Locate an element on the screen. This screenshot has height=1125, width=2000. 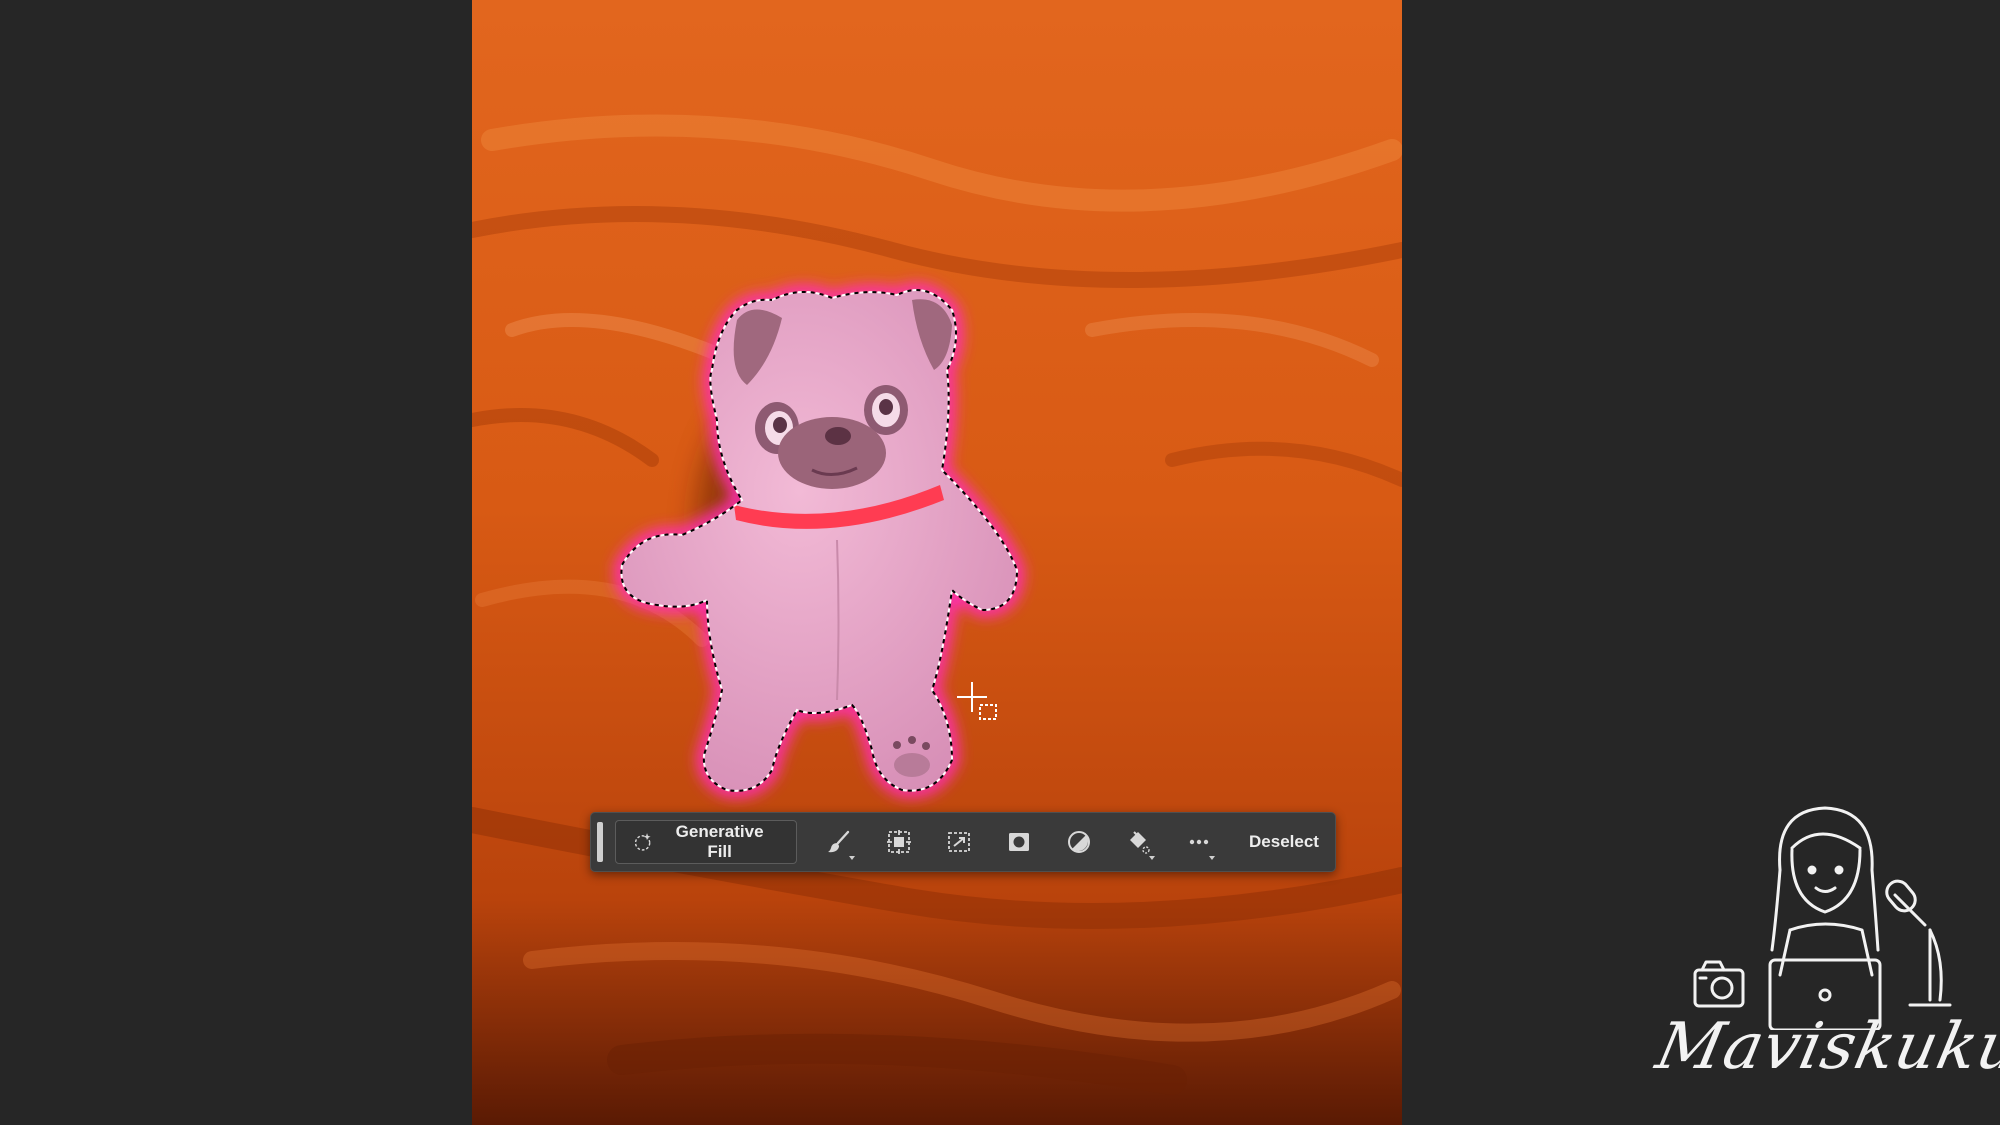
contextual-task-bar: Generative Fill Deselect is located at coordinates (963, 842).